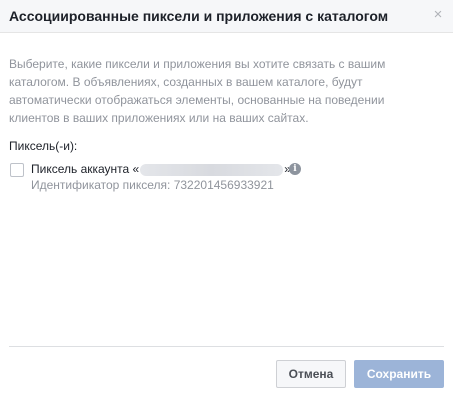  I want to click on footer-divider, so click(226, 346).